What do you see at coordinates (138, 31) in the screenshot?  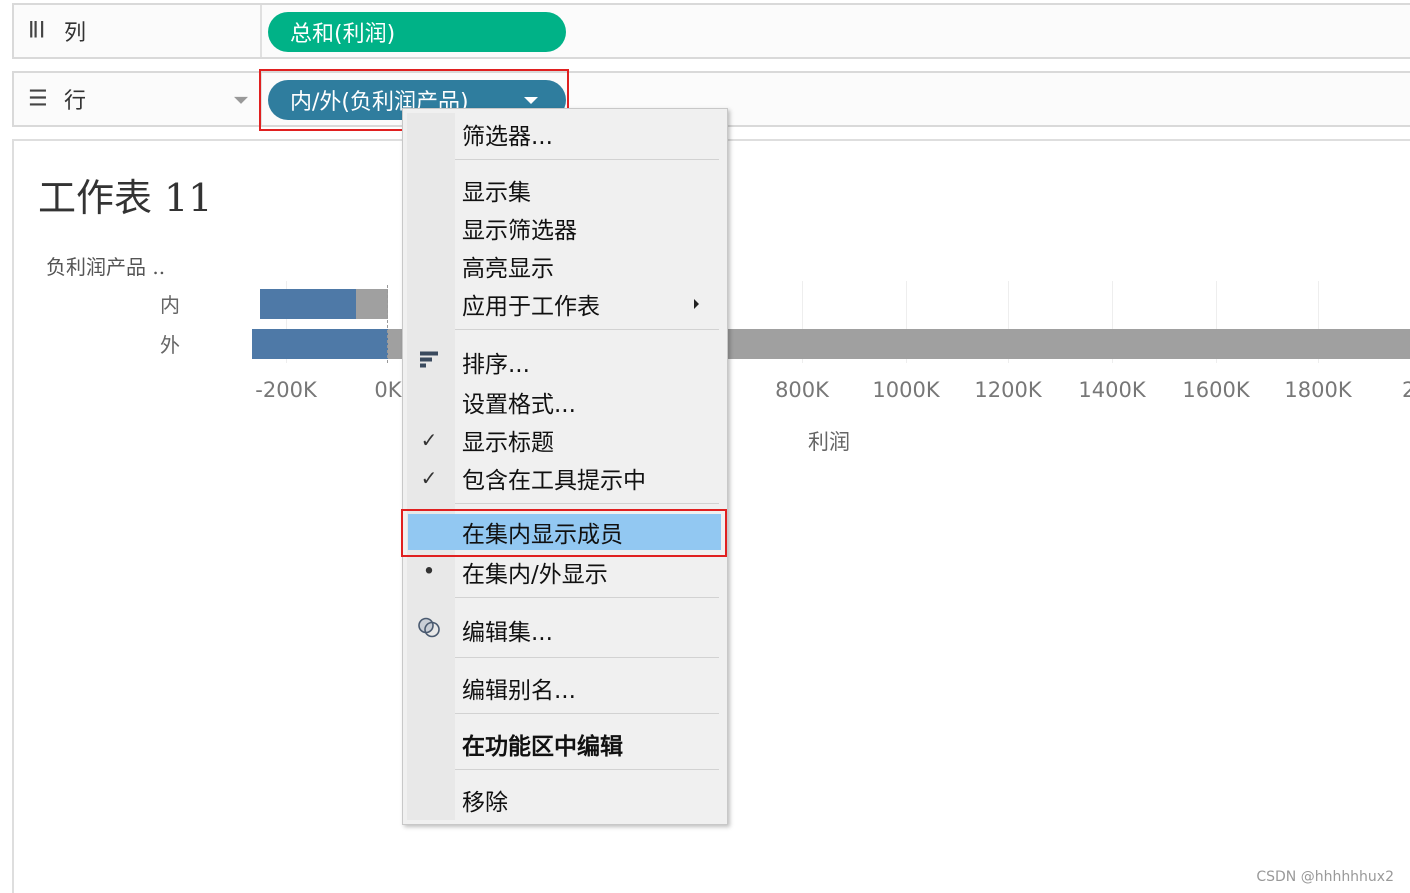 I see `columns-shelf-label: ⅡⅠ 列` at bounding box center [138, 31].